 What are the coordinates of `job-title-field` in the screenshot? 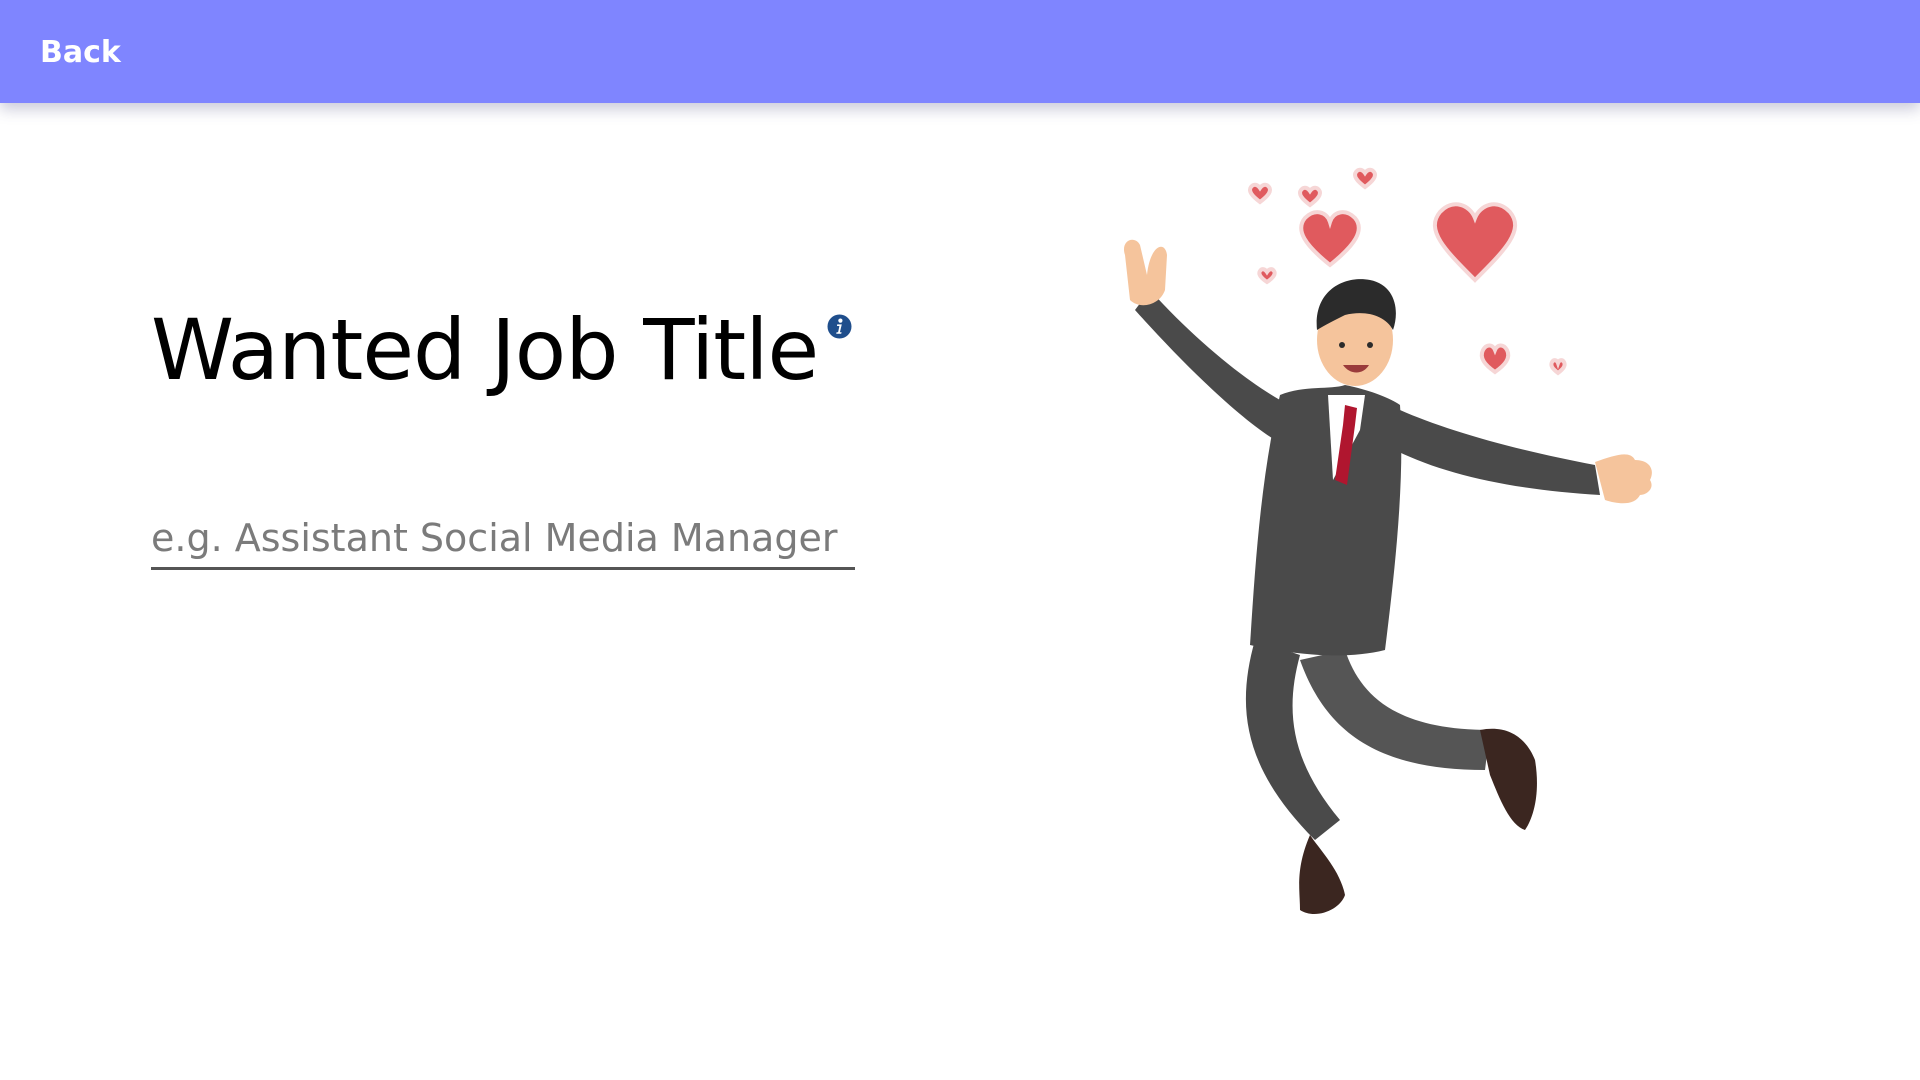 It's located at (503, 540).